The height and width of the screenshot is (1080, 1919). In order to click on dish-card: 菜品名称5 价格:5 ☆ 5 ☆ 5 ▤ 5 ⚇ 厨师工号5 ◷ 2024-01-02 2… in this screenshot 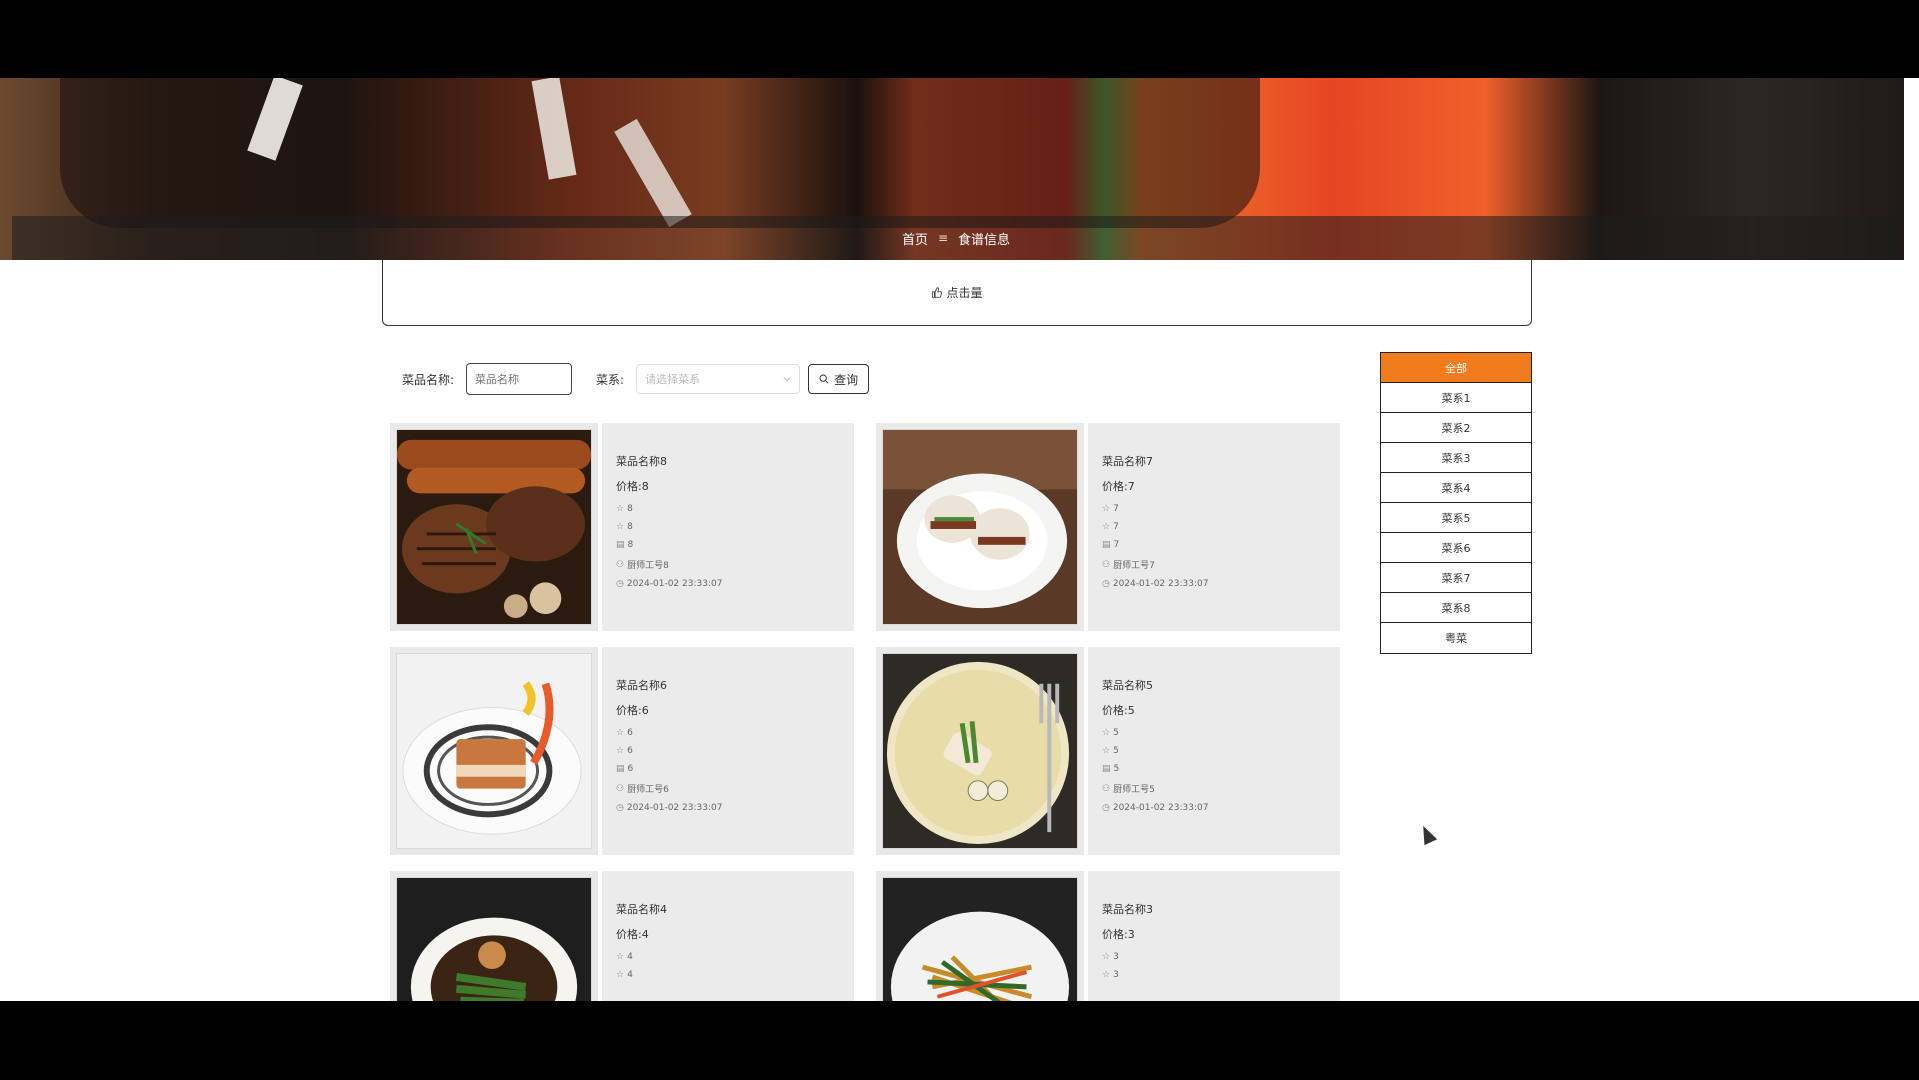, I will do `click(1108, 751)`.